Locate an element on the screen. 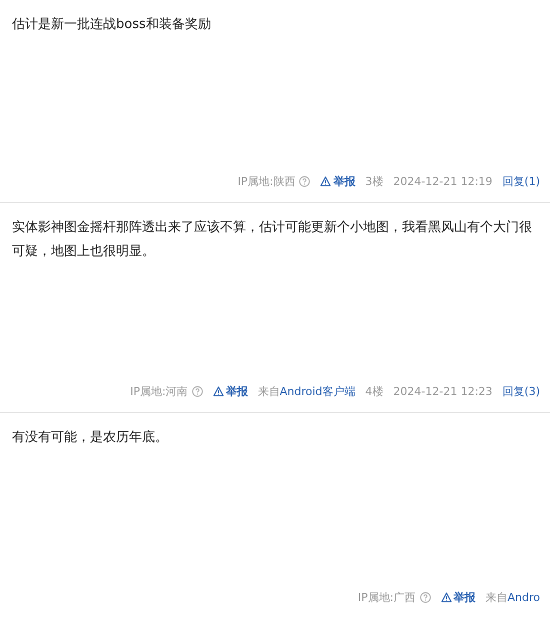 The image size is (550, 618). client-source: 来自Andro is located at coordinates (513, 598).